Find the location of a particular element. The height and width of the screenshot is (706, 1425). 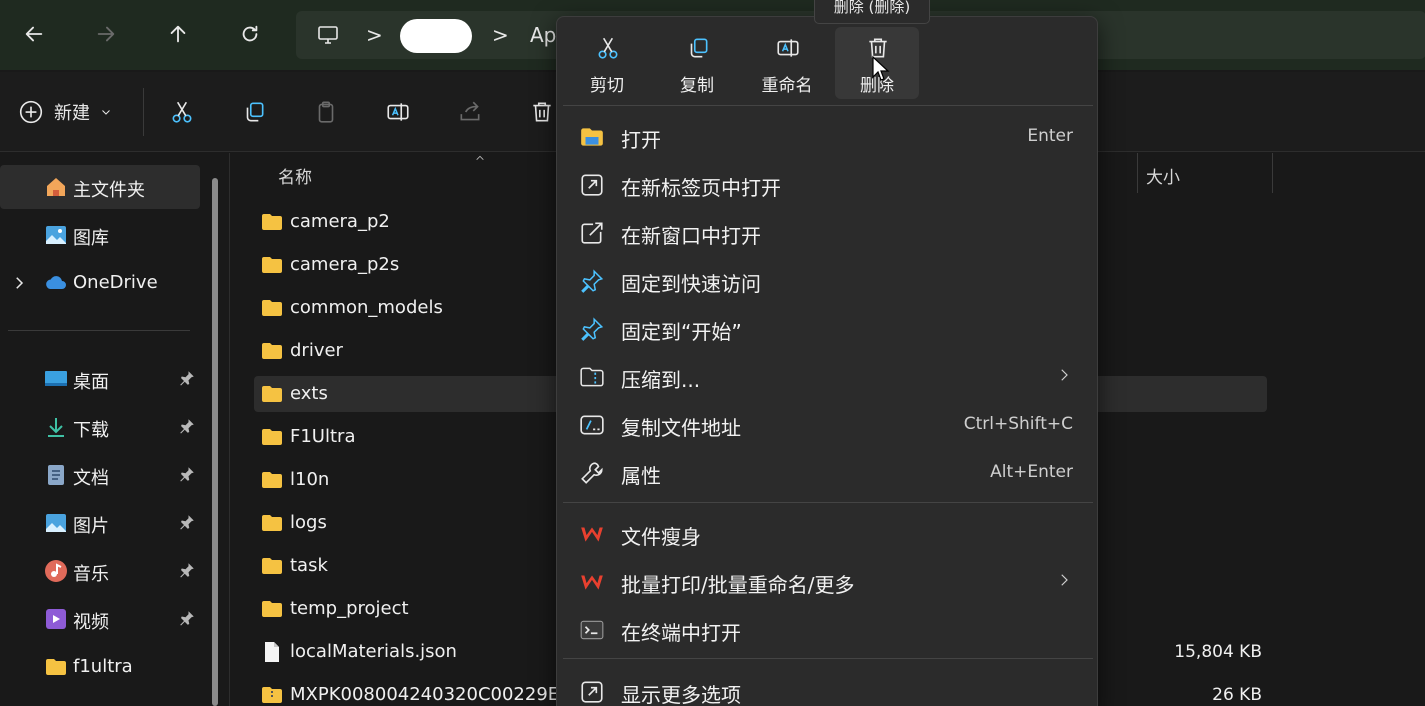

rename-action: 重命名 is located at coordinates (787, 63).